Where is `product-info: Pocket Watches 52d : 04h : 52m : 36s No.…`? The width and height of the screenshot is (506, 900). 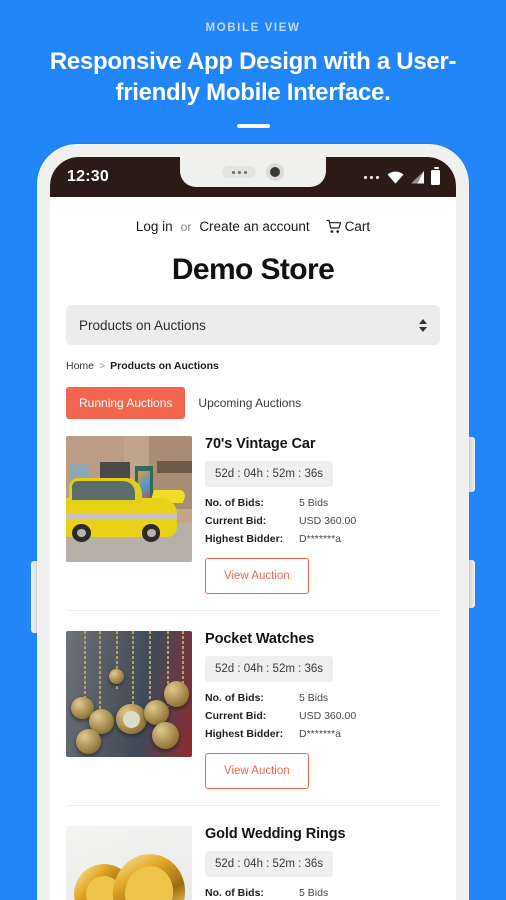 product-info: Pocket Watches 52d : 04h : 52m : 36s No.… is located at coordinates (322, 710).